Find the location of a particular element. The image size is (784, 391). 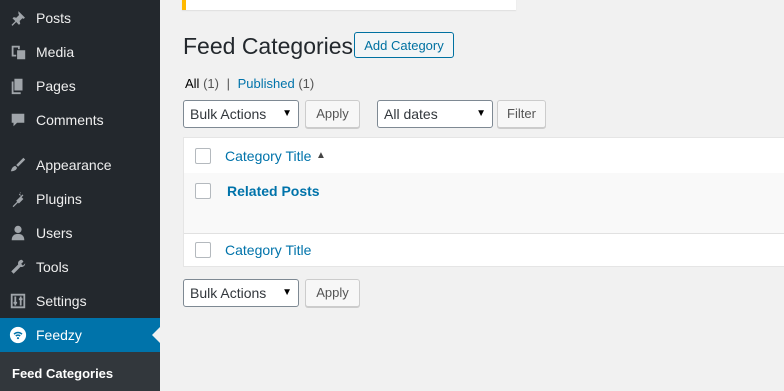

paintbrush-icon is located at coordinates (18, 165).